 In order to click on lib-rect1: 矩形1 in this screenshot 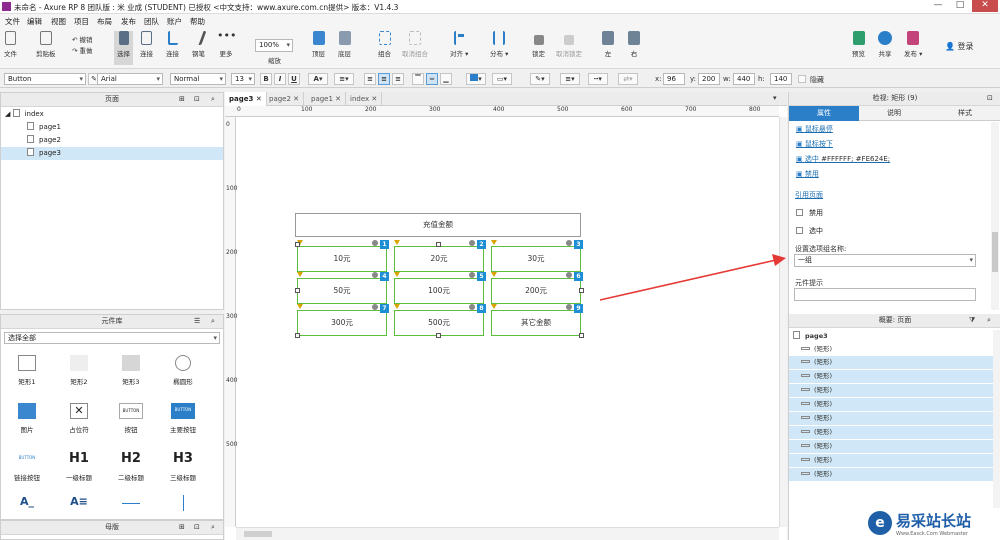, I will do `click(27, 370)`.